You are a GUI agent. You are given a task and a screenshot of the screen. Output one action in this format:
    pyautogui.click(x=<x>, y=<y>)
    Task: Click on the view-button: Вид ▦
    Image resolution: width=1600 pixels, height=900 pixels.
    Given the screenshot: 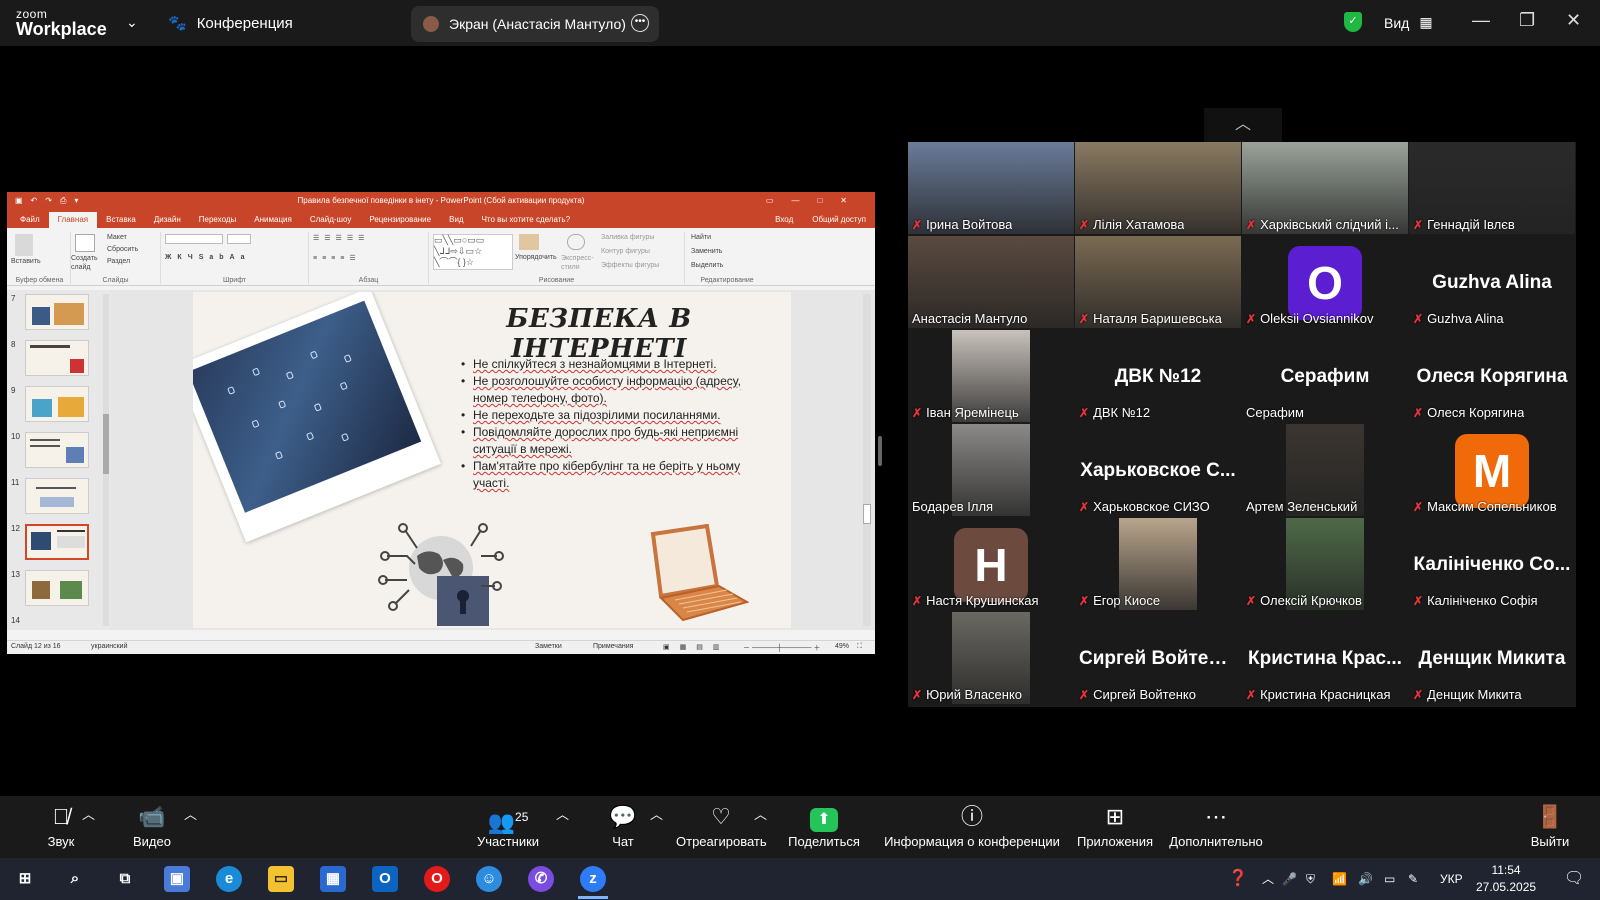 What is the action you would take?
    pyautogui.click(x=1408, y=22)
    